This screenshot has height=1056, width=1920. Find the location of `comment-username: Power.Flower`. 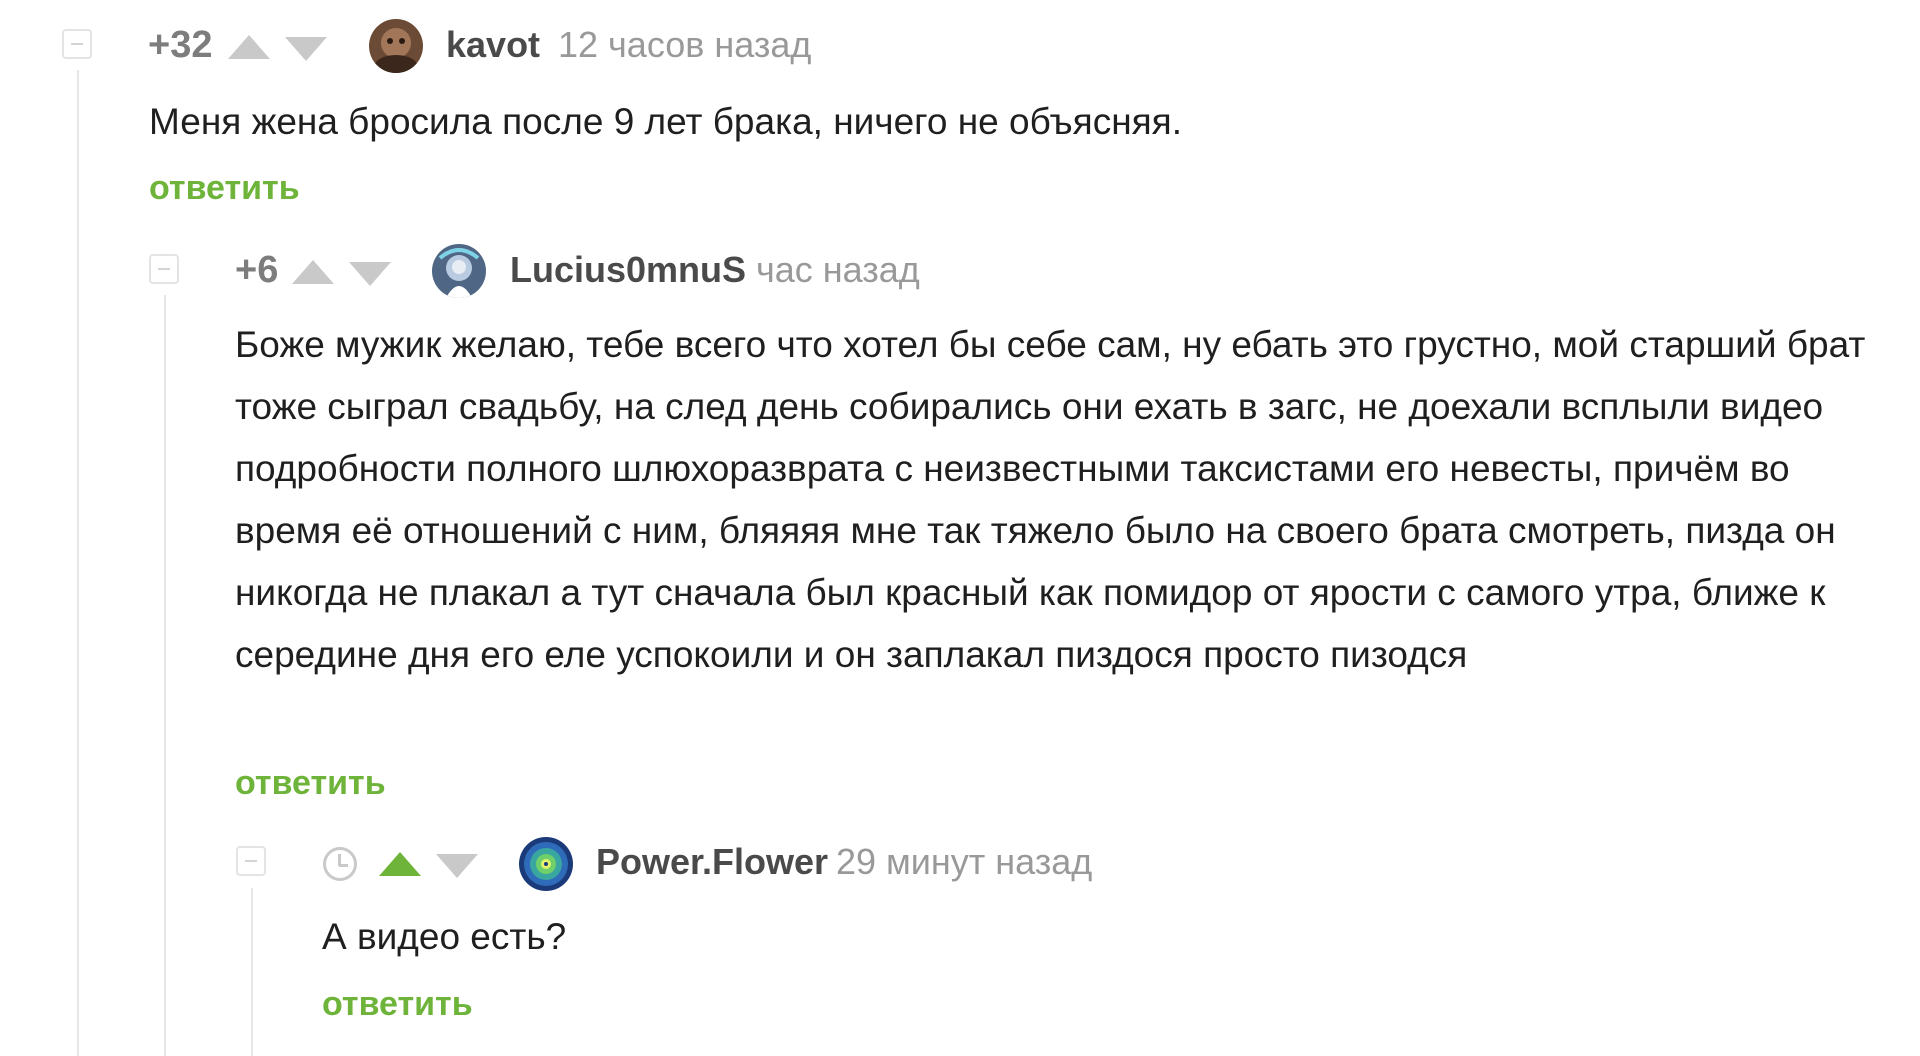

comment-username: Power.Flower is located at coordinates (712, 862).